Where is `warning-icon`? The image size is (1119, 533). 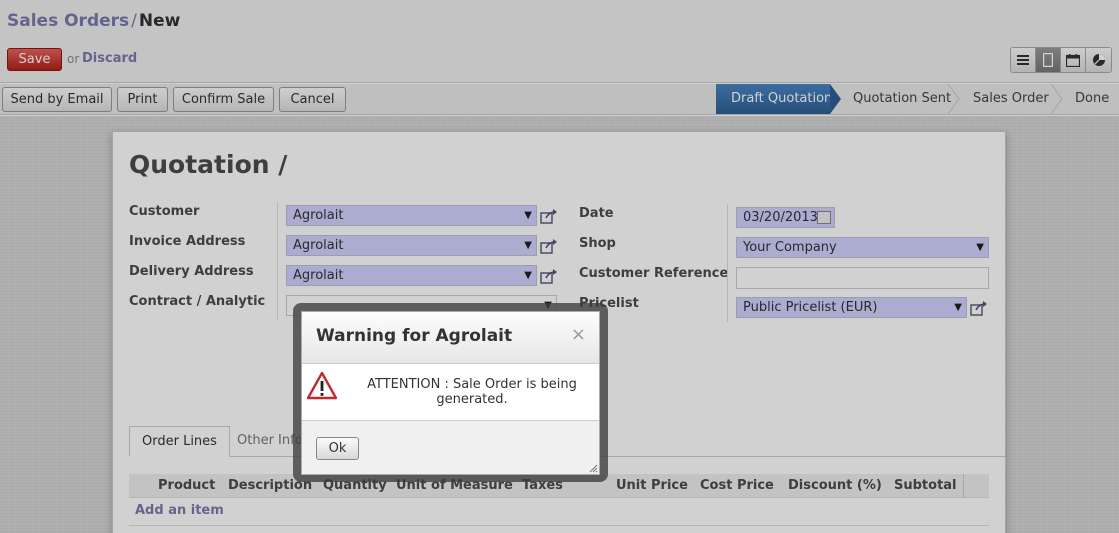 warning-icon is located at coordinates (322, 386).